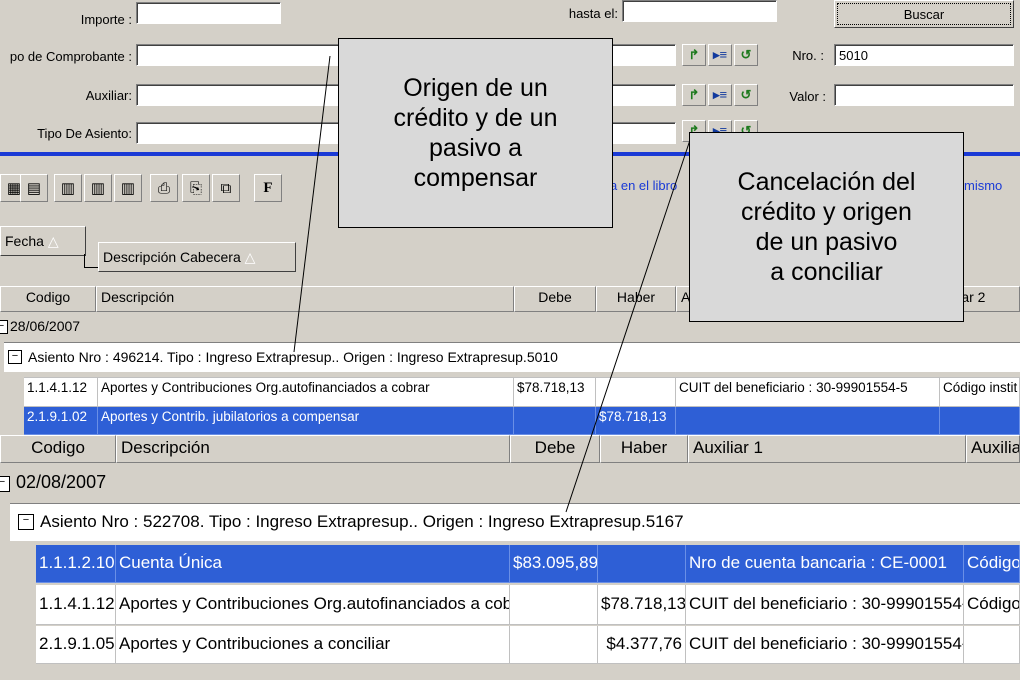 This screenshot has width=1020, height=680. I want to click on hasta-input, so click(699, 11).